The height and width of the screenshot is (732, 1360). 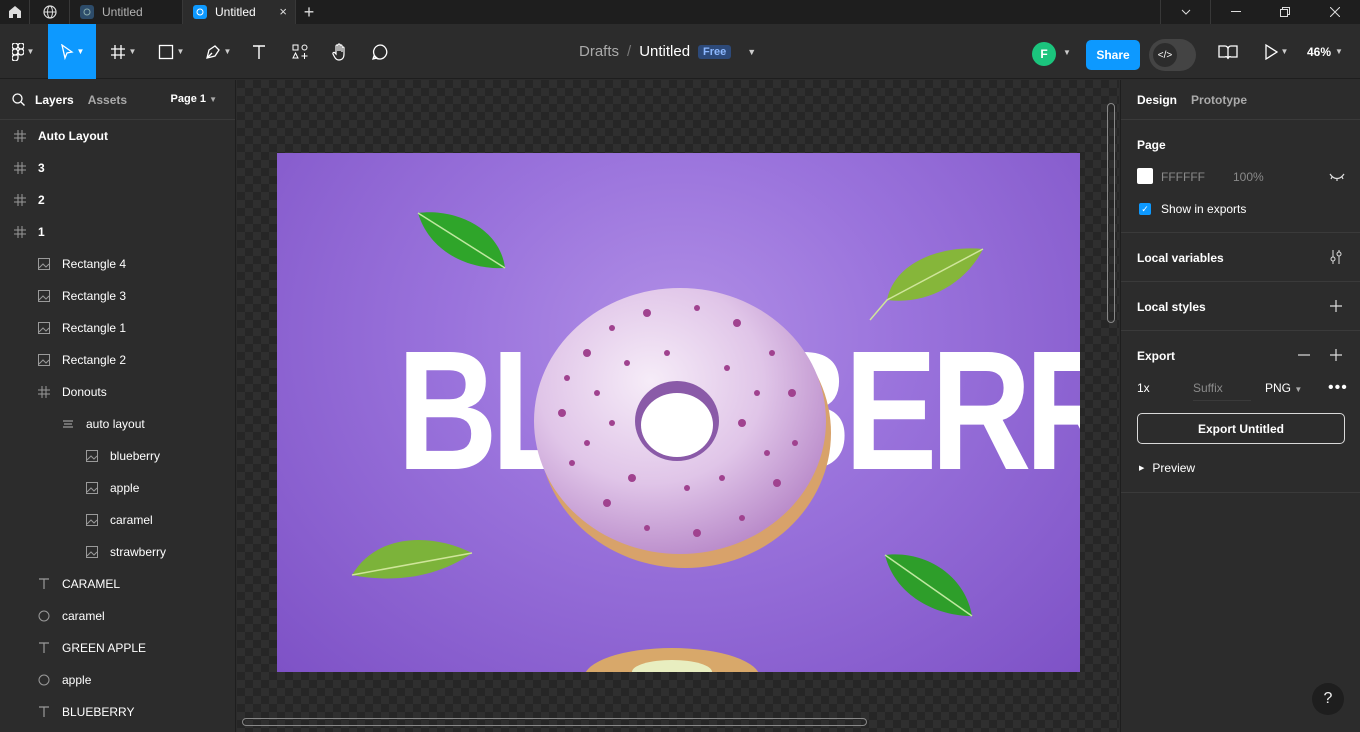 What do you see at coordinates (117, 168) in the screenshot?
I see `layer-item: 3` at bounding box center [117, 168].